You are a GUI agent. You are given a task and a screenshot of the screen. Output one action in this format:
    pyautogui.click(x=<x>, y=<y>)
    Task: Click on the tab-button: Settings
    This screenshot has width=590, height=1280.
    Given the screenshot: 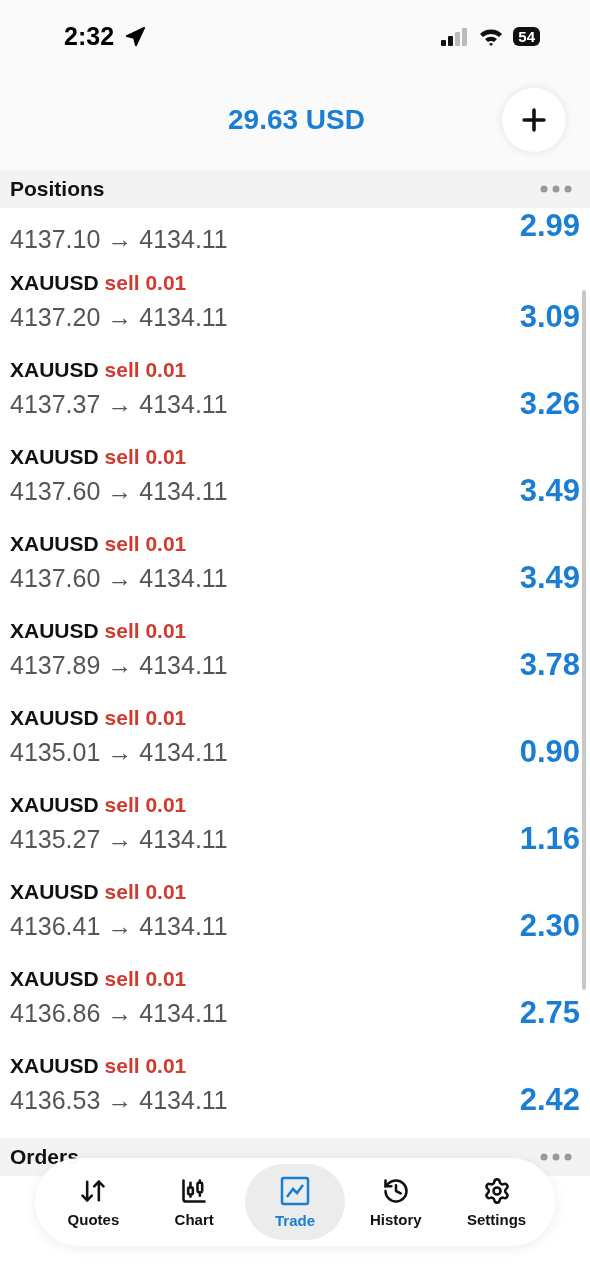 What is the action you would take?
    pyautogui.click(x=496, y=1202)
    